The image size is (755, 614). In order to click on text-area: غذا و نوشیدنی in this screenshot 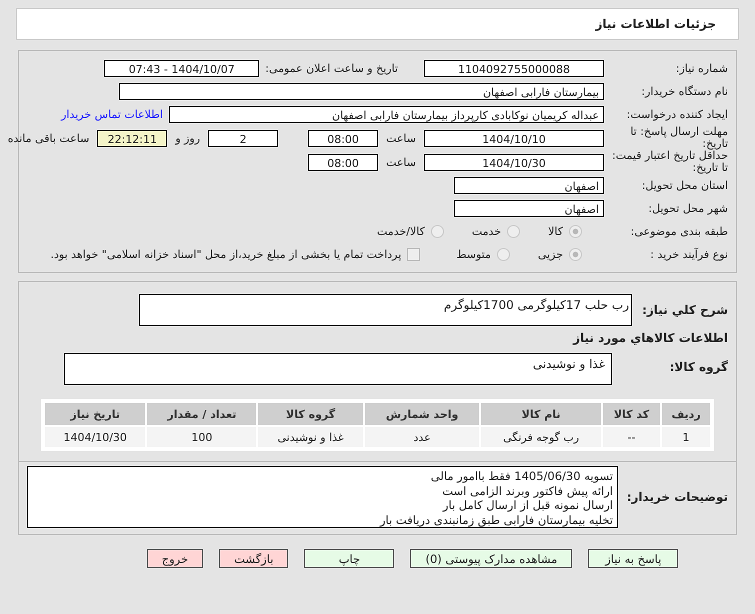, I will do `click(338, 369)`.